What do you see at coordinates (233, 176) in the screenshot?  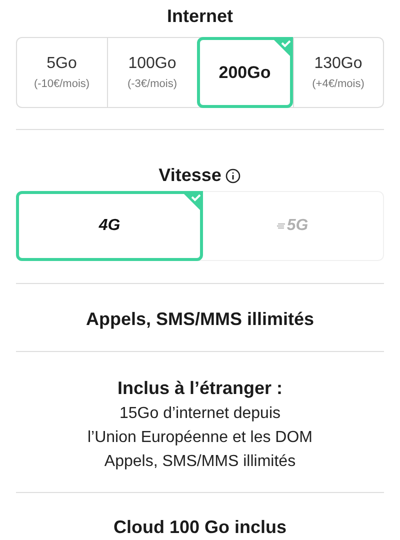 I see `info-icon` at bounding box center [233, 176].